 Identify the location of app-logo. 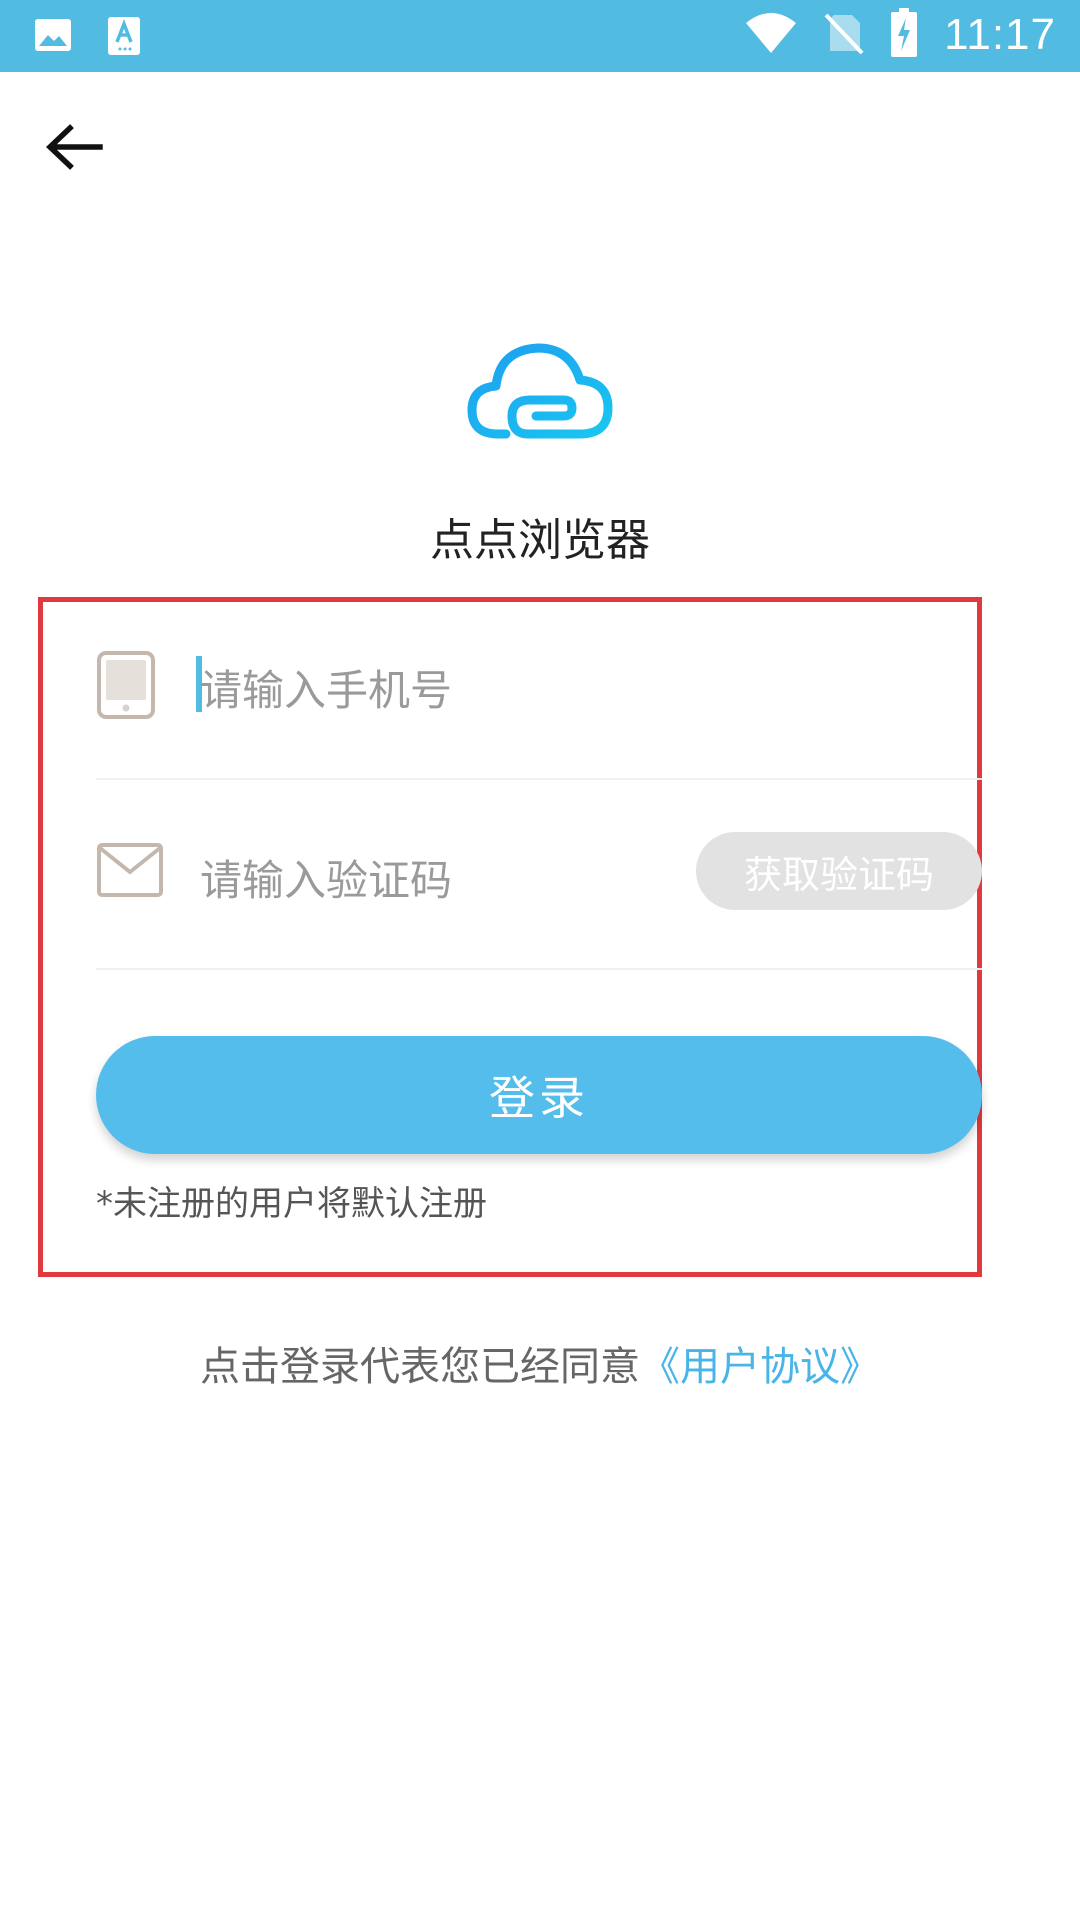
(540, 390).